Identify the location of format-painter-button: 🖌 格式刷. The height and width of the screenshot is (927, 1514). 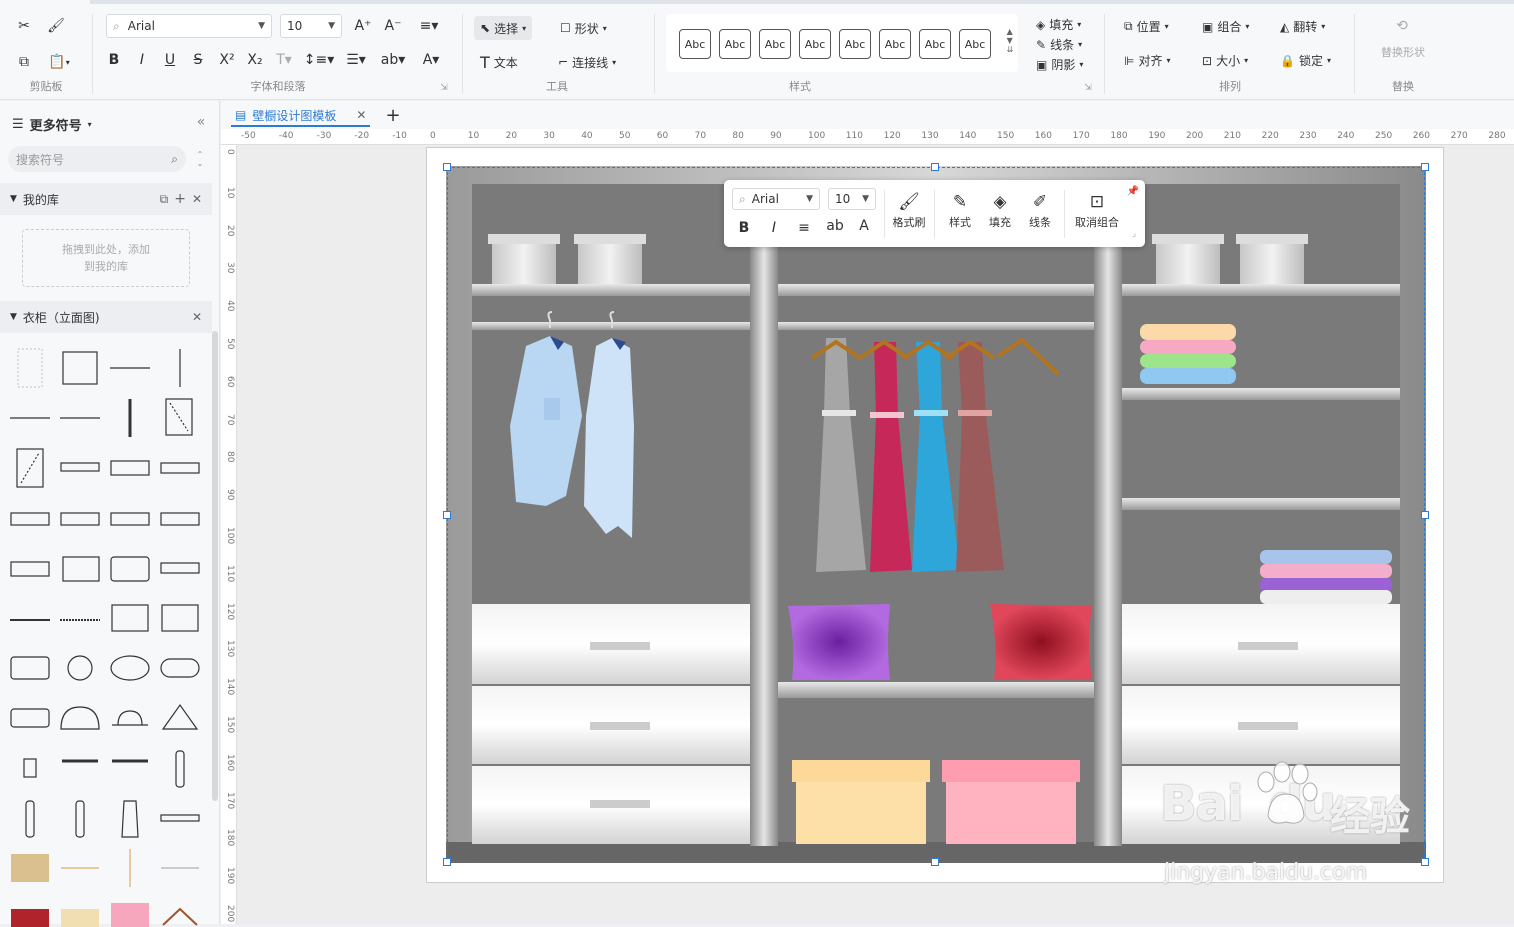
(909, 210).